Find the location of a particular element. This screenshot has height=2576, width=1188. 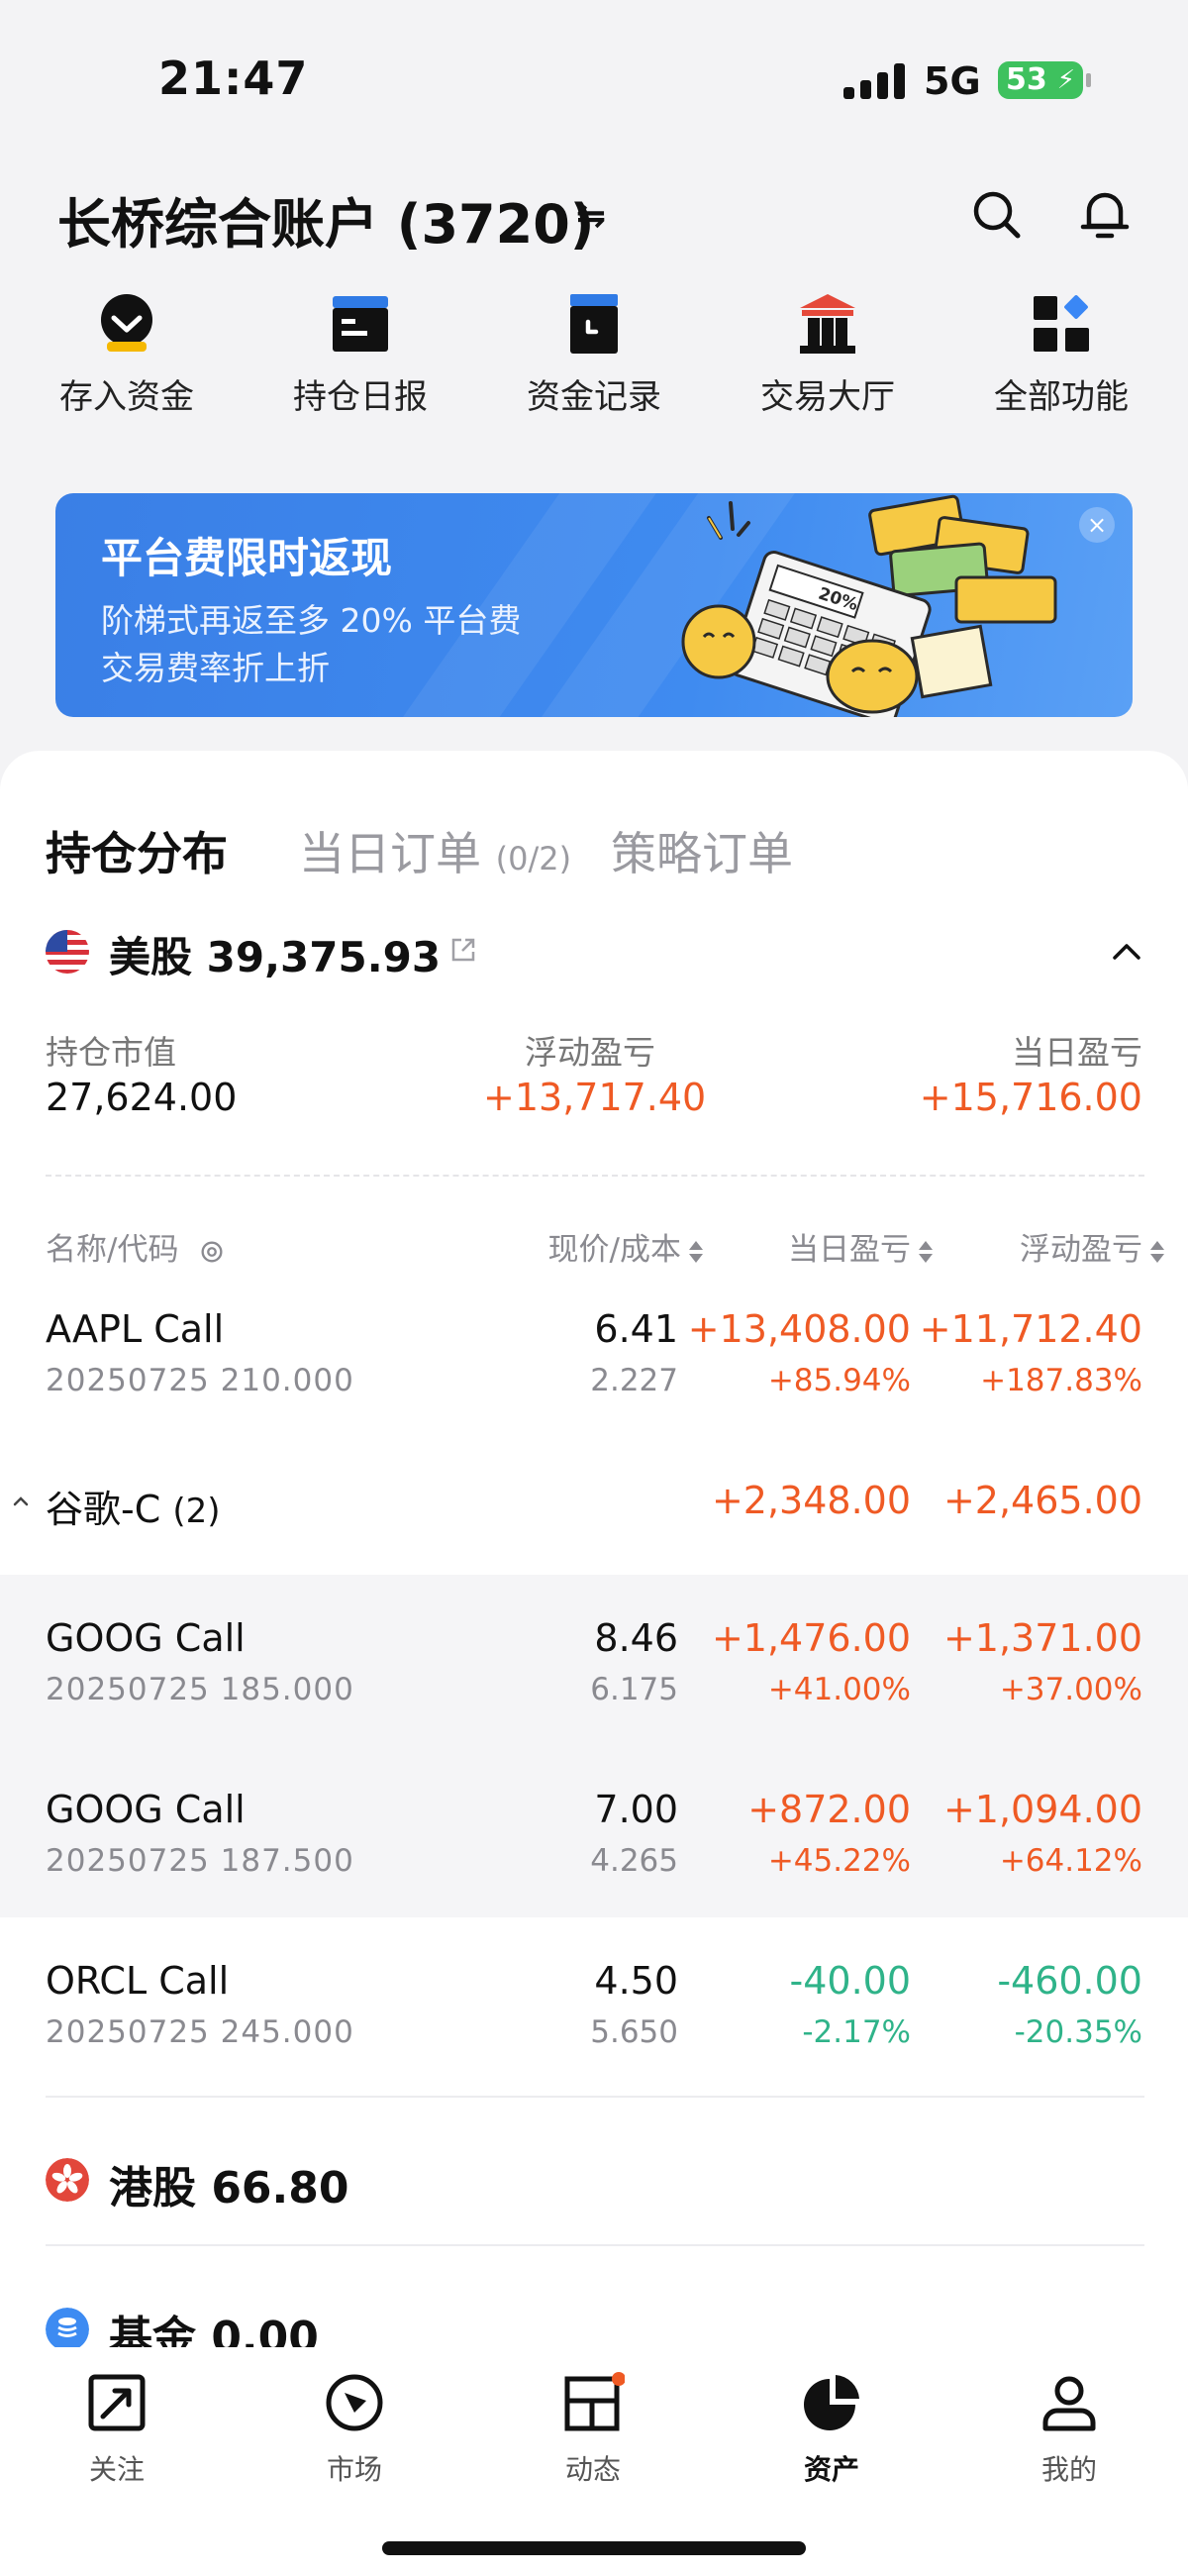

promo-banner: 平台费限时返现 阶梯式再返至多 20% 平台费 交易费率折上折 20% × is located at coordinates (594, 605).